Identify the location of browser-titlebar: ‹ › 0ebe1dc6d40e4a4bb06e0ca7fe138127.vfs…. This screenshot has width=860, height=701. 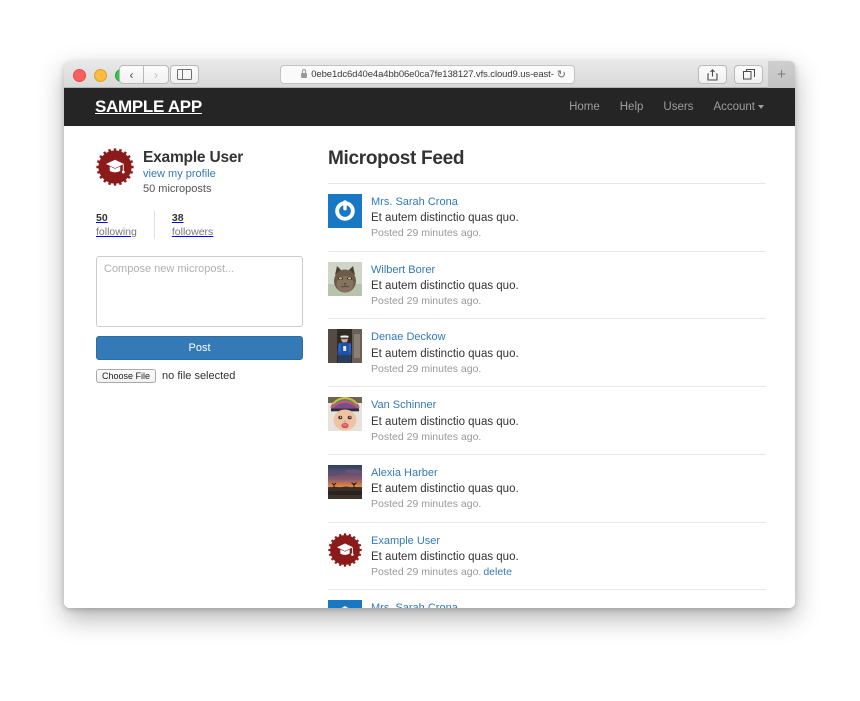
(429, 74).